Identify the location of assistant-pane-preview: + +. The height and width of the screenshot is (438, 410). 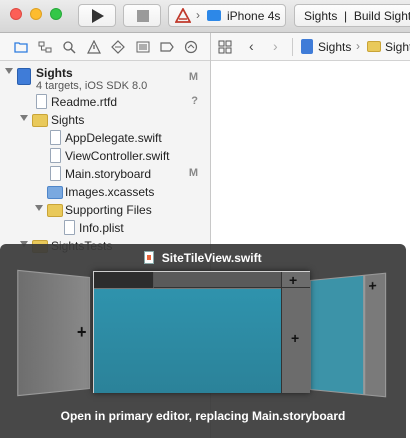
(295, 332).